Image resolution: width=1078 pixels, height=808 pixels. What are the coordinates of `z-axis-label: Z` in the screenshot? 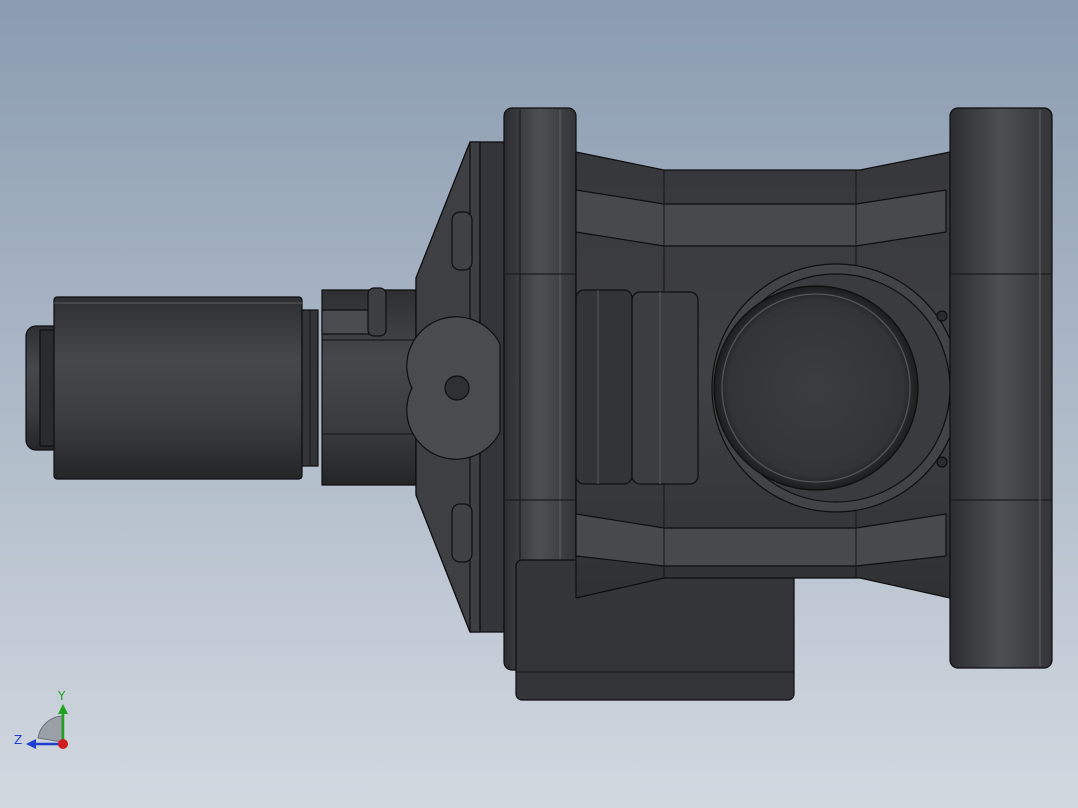 It's located at (18, 740).